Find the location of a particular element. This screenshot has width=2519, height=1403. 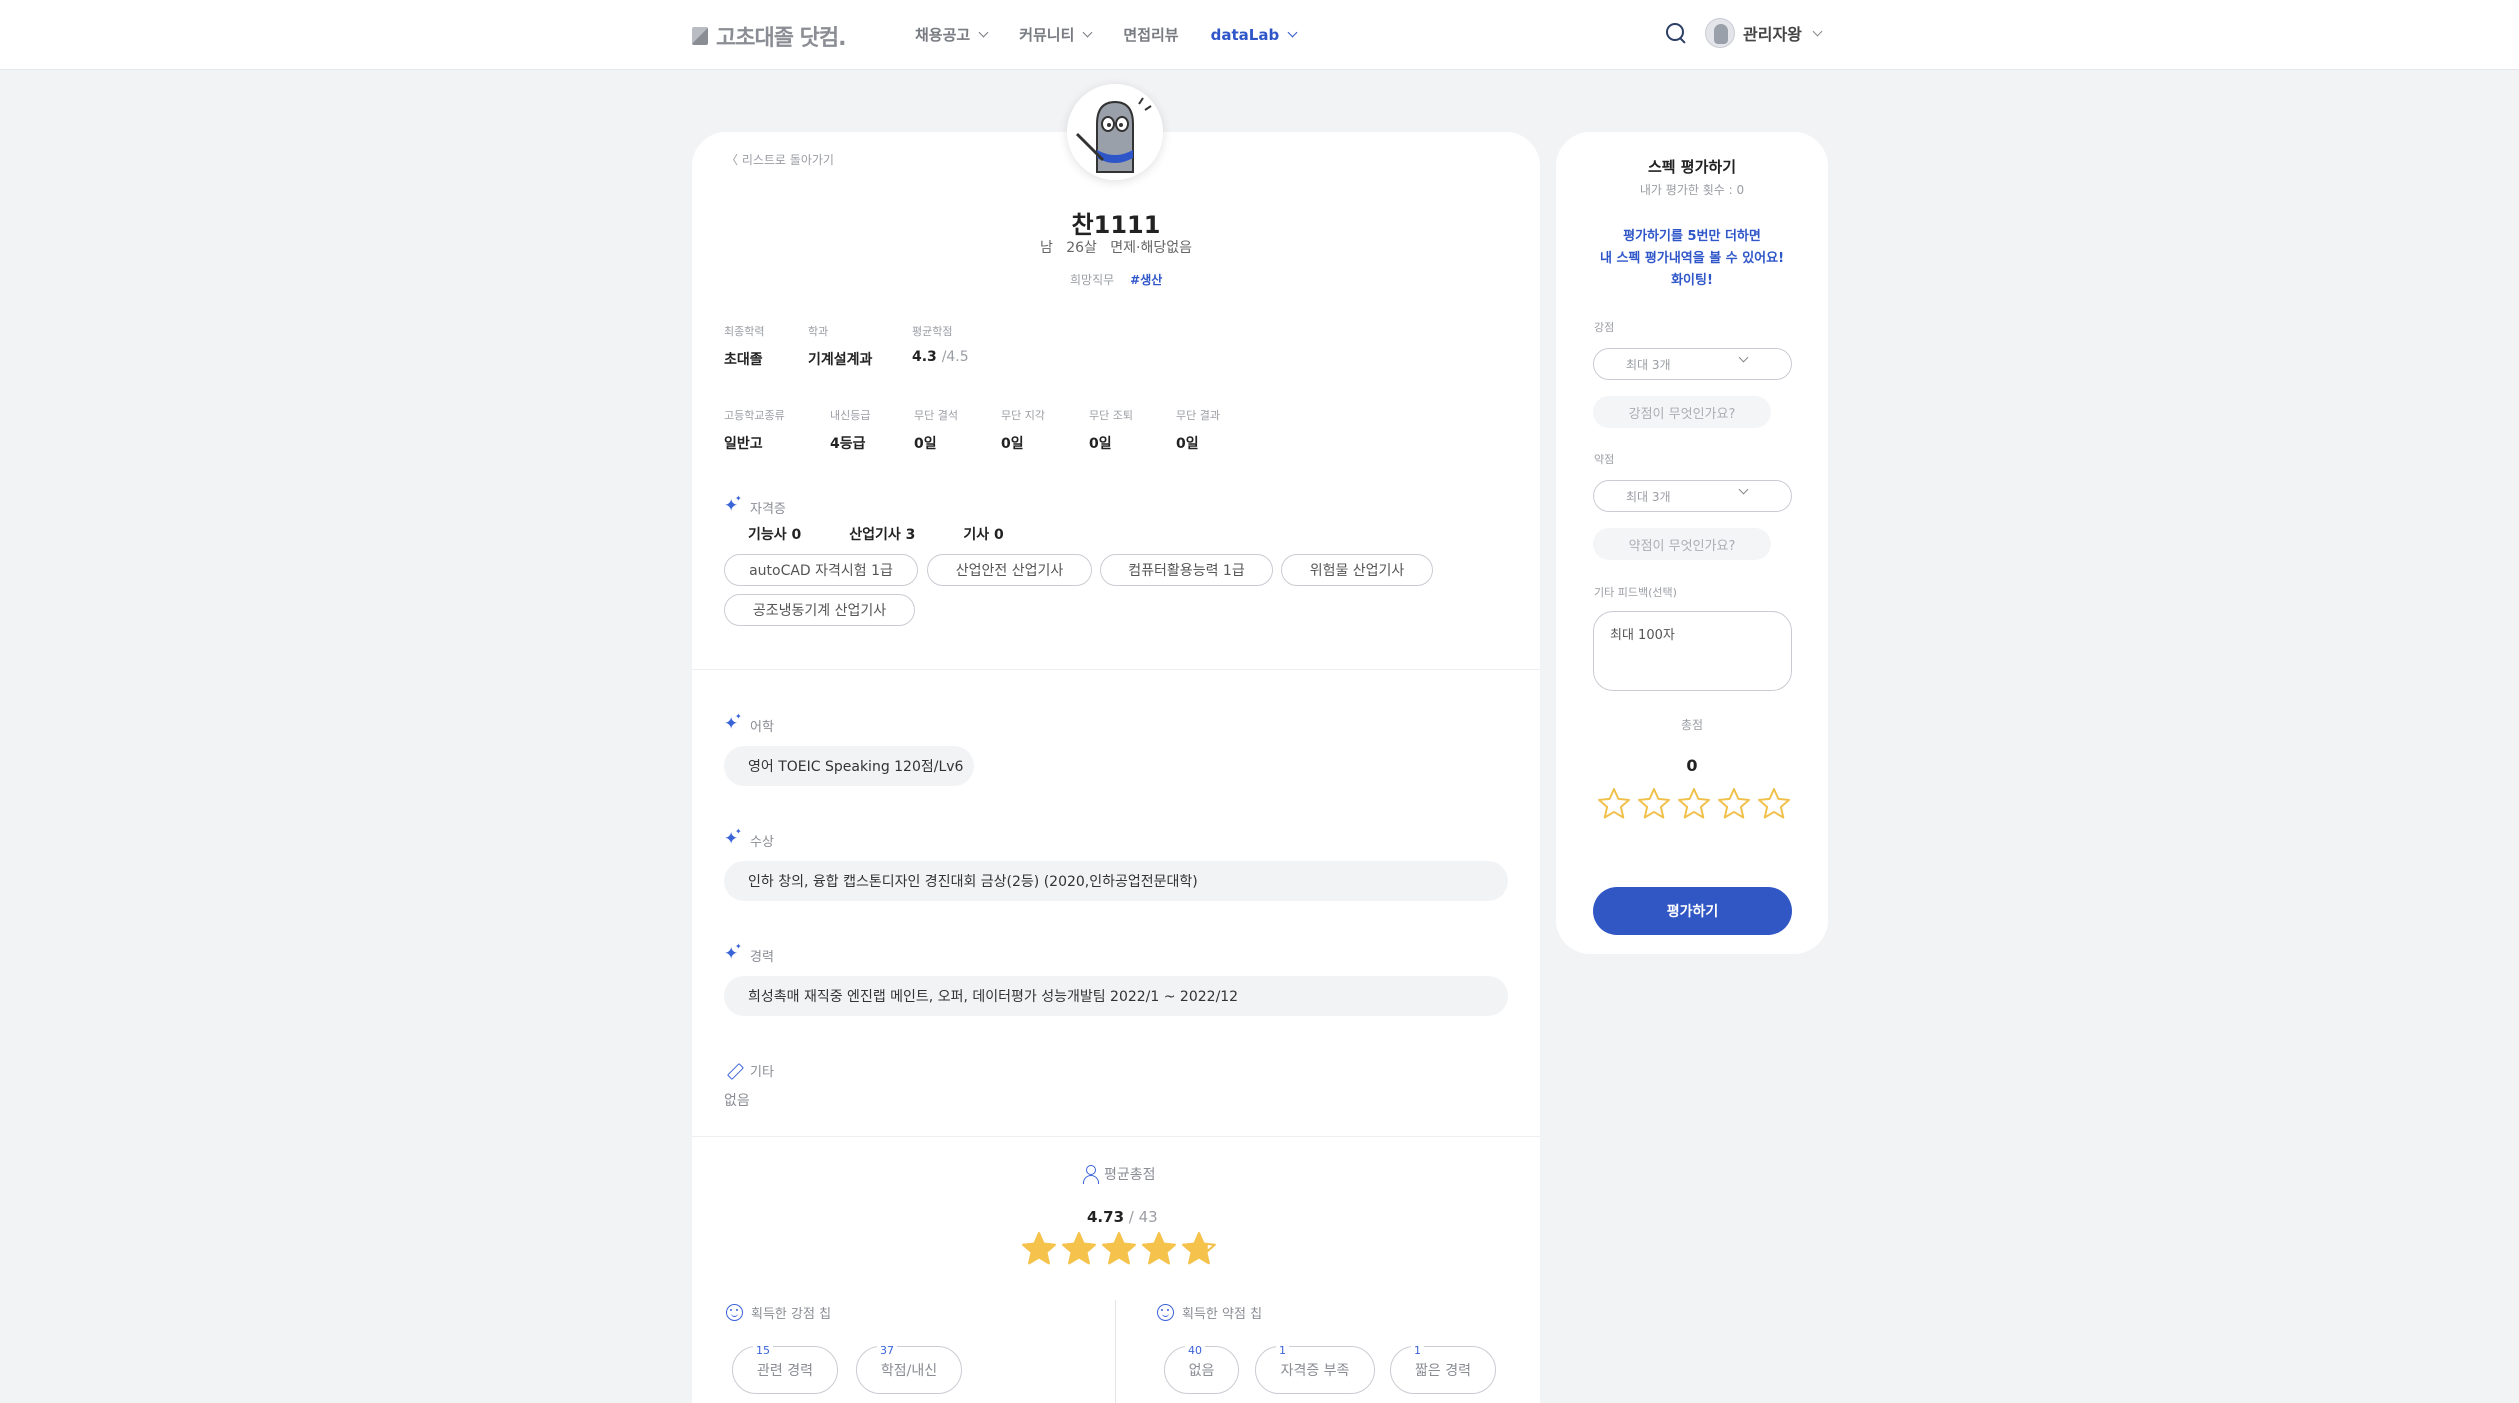

gender: 남 is located at coordinates (1046, 248).